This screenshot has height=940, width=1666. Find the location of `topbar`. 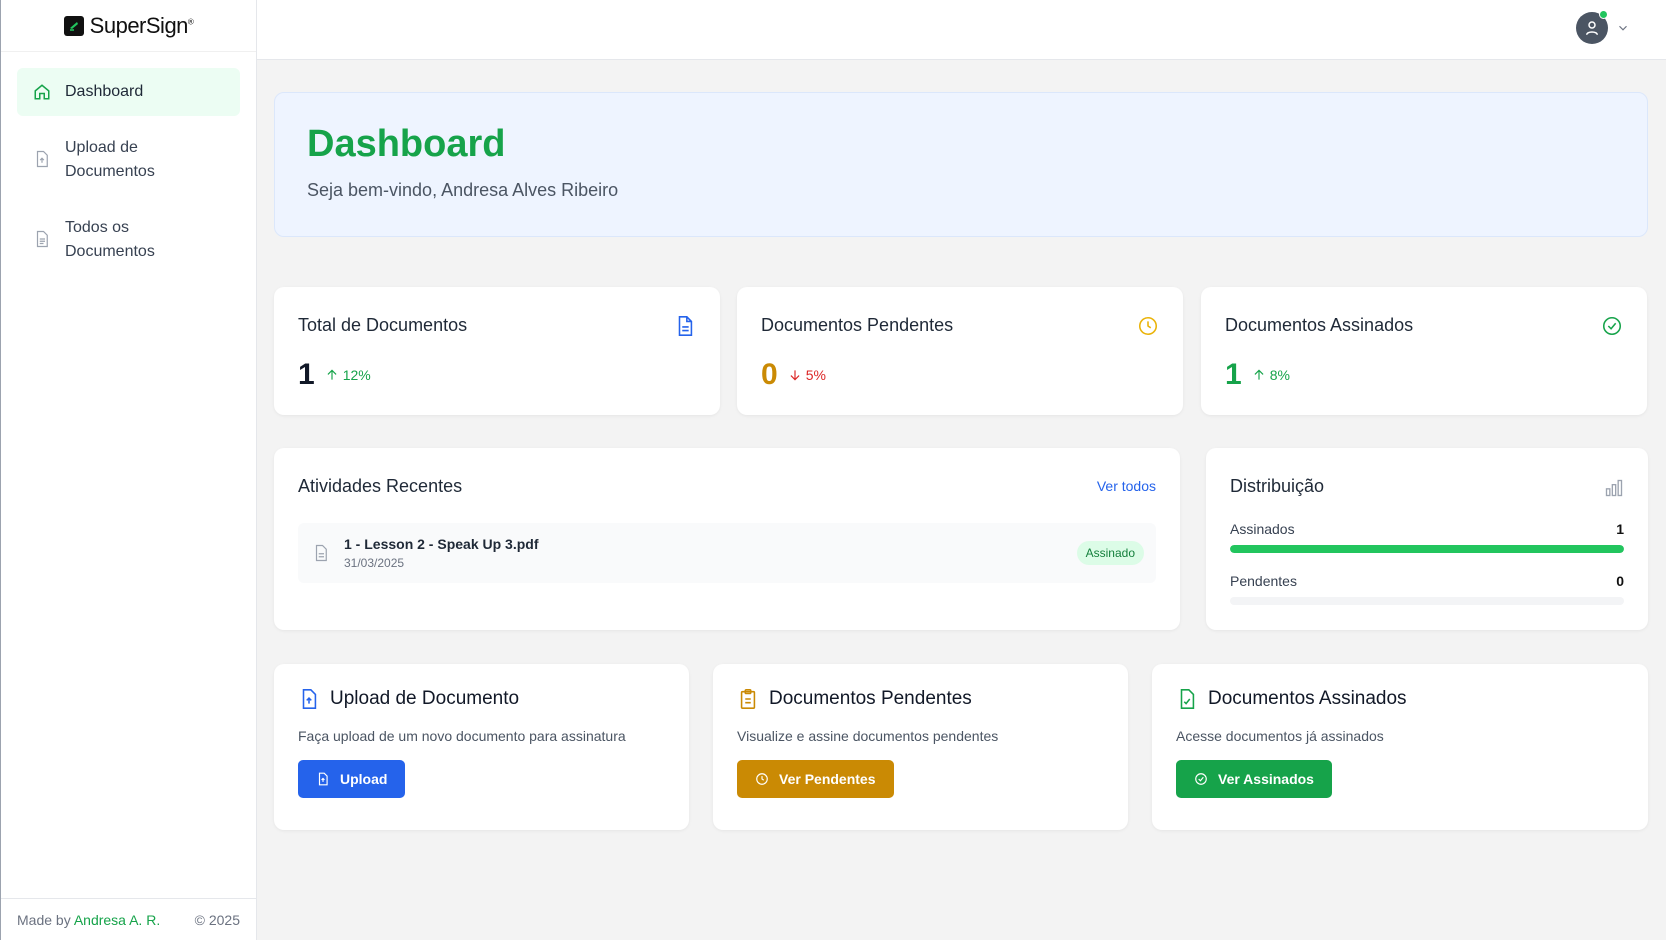

topbar is located at coordinates (961, 30).